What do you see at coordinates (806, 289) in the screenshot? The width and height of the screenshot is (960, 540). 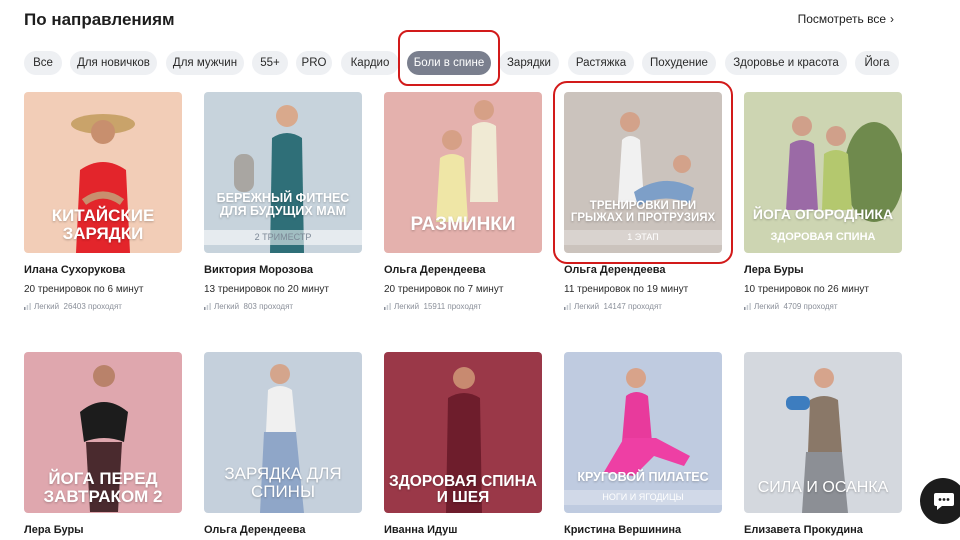 I see `workout-count: 10 тренировок по 26 минут` at bounding box center [806, 289].